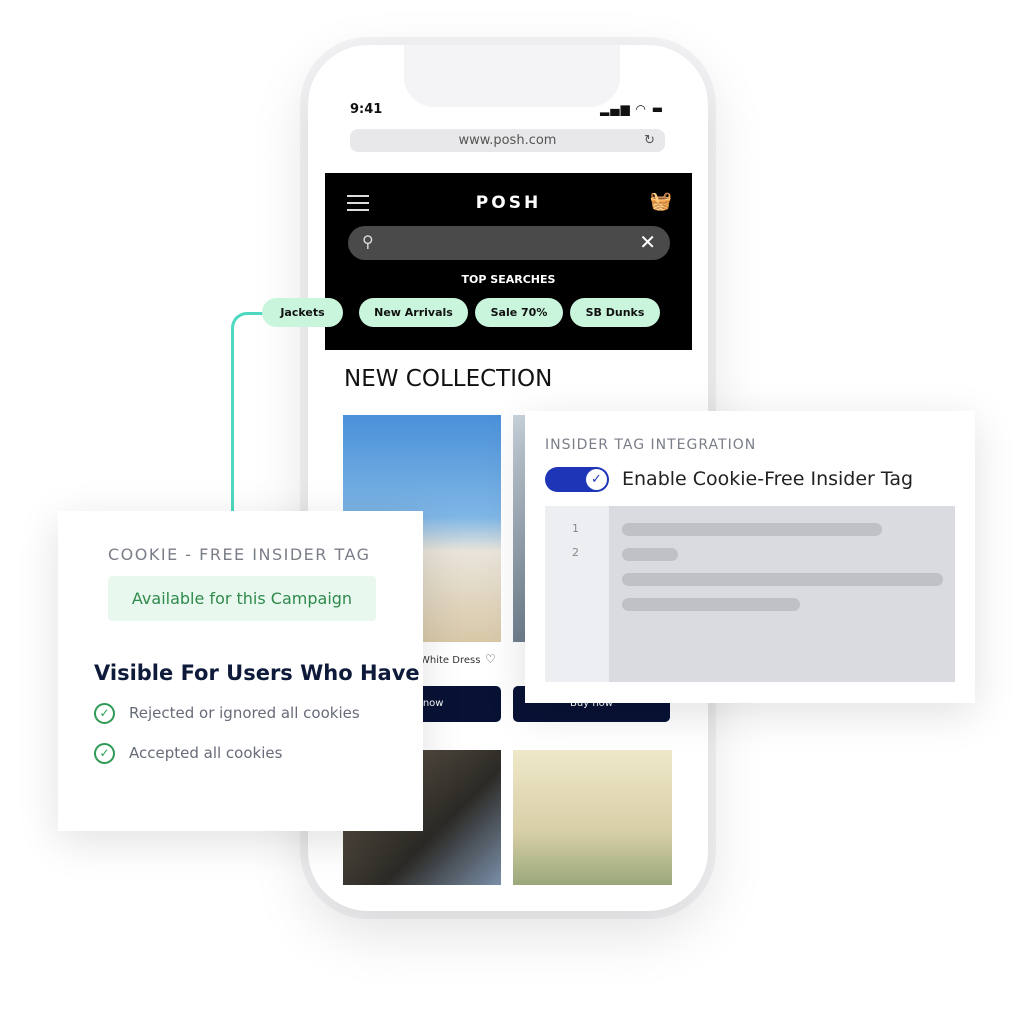 The height and width of the screenshot is (1024, 1024). I want to click on heart-icon: ♡, so click(490, 659).